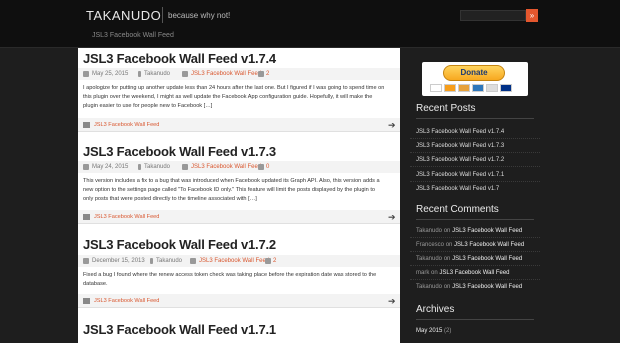 The height and width of the screenshot is (343, 620). I want to click on search-input, so click(493, 15).